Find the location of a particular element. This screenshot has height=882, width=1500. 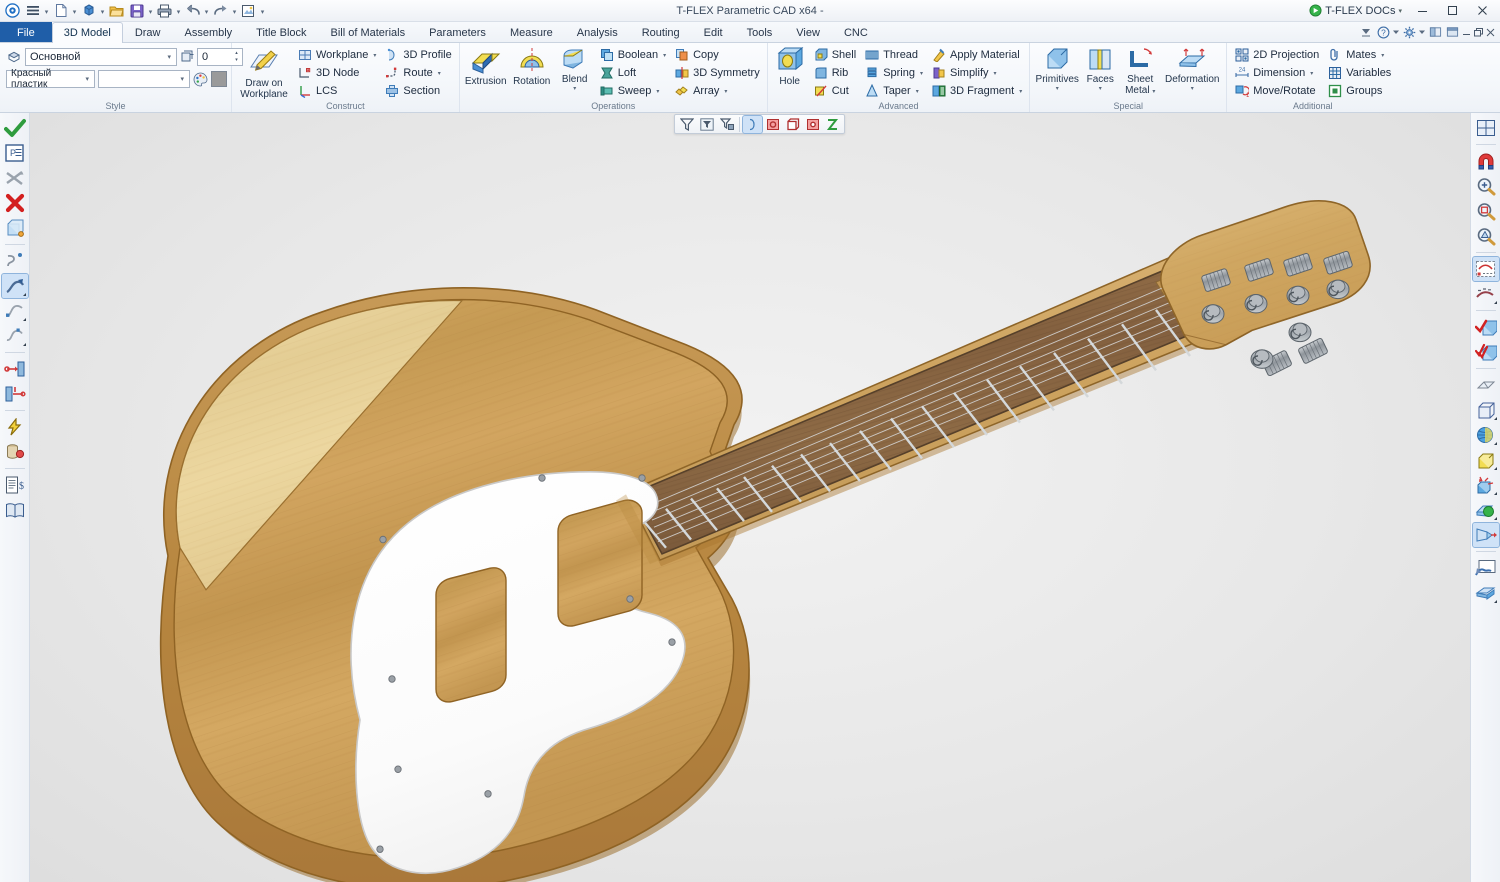

spring-button: Spring ▾ is located at coordinates (893, 73).